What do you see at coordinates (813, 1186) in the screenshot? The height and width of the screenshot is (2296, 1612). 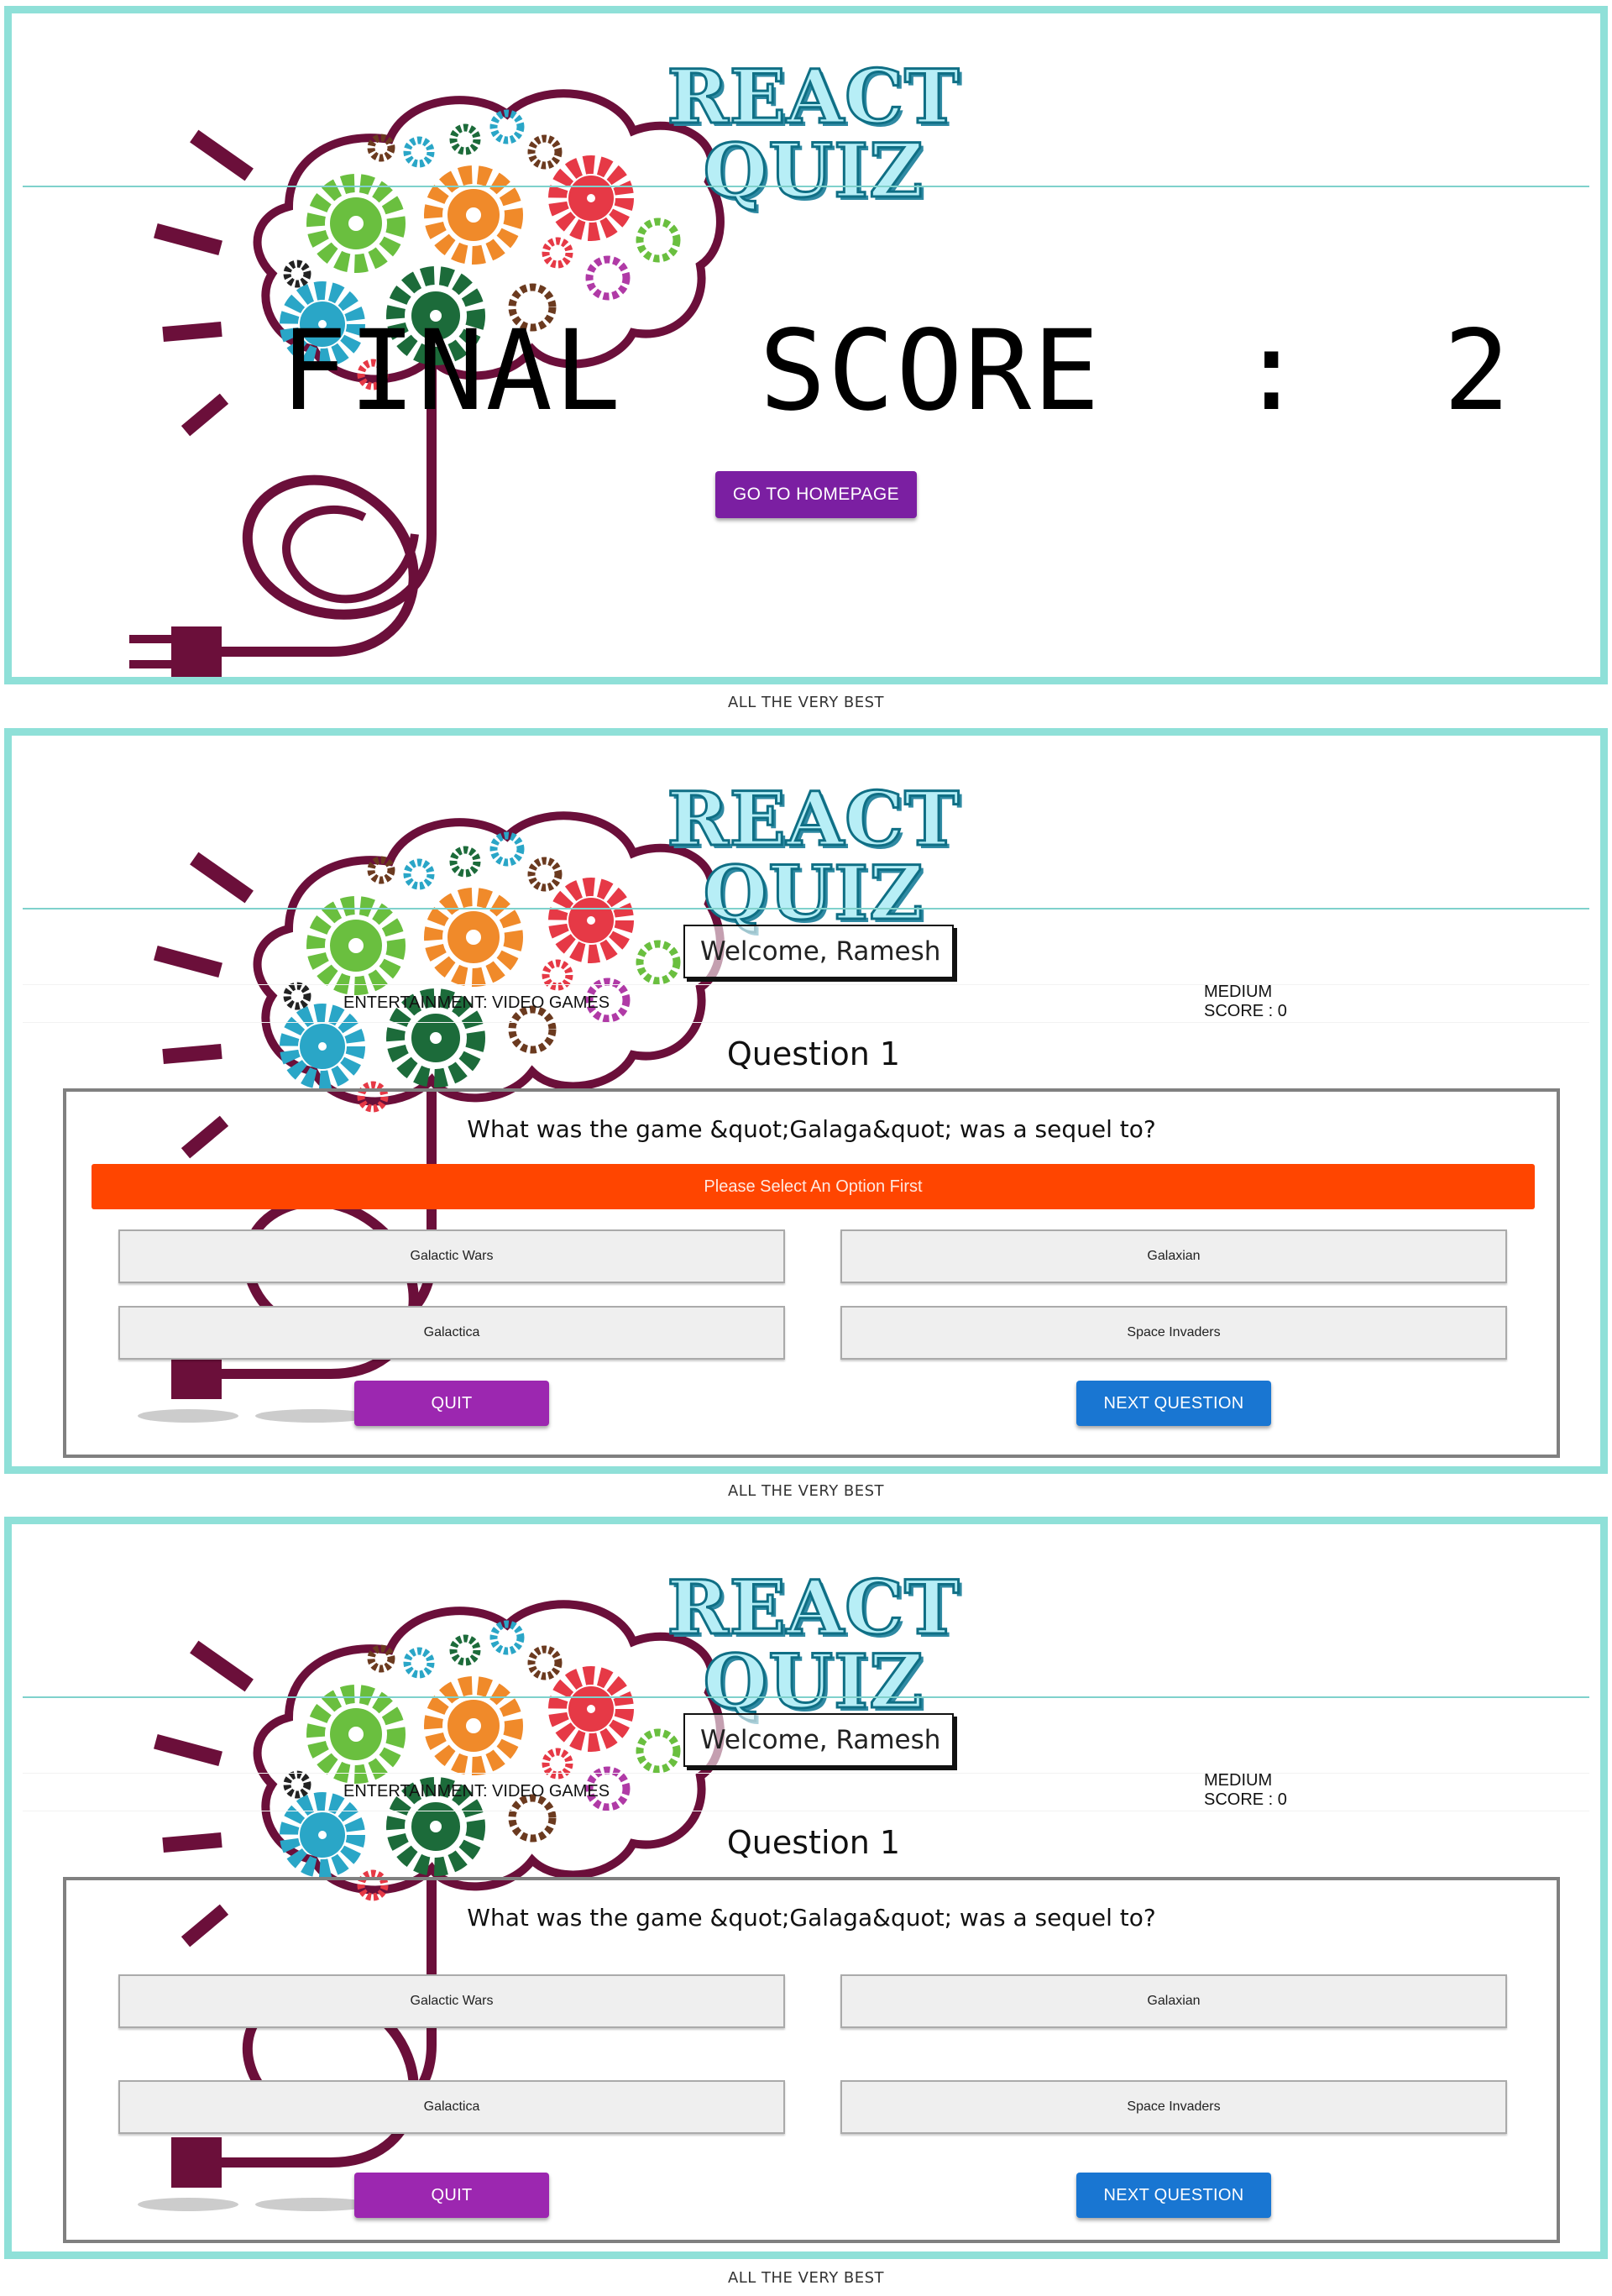 I see `error-alert: Please Select An Option First` at bounding box center [813, 1186].